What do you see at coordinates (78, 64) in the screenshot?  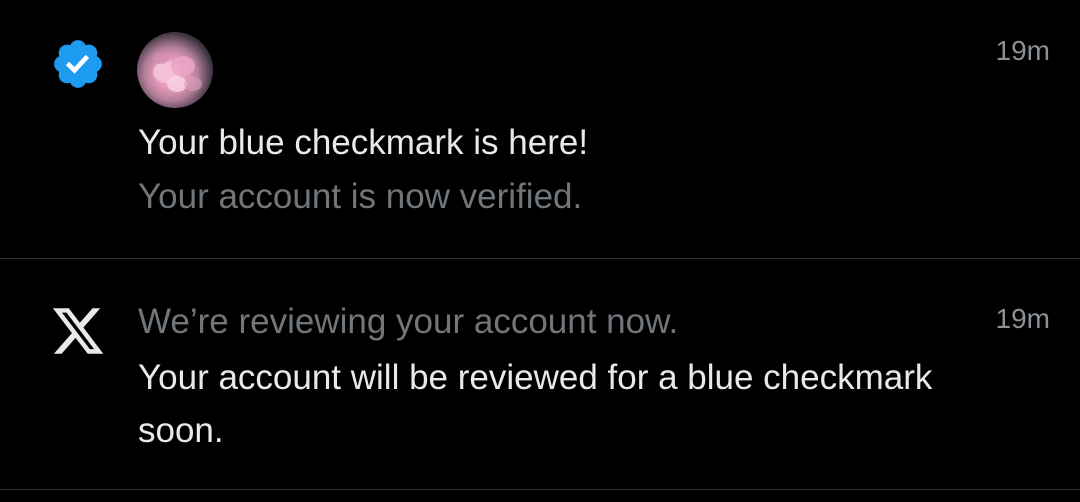 I see `verified-badge-icon` at bounding box center [78, 64].